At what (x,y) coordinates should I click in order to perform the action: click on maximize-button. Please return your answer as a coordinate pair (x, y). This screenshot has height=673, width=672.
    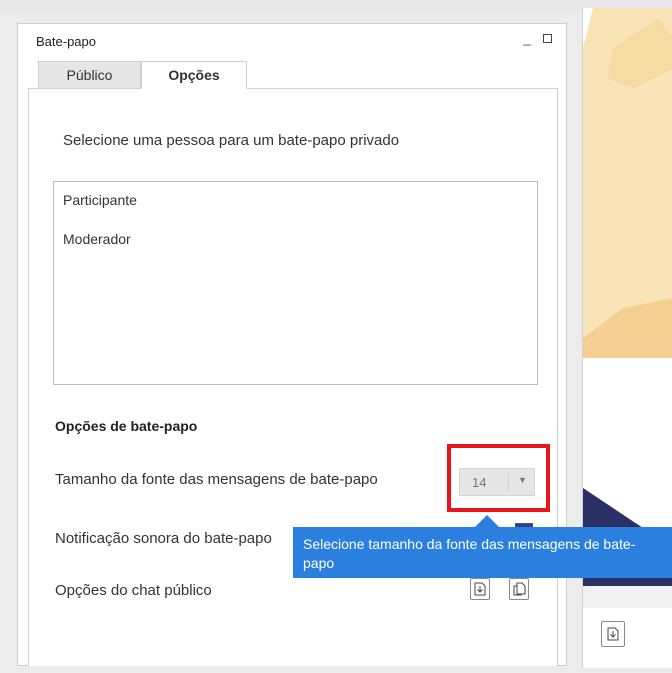
    Looking at the image, I should click on (547, 38).